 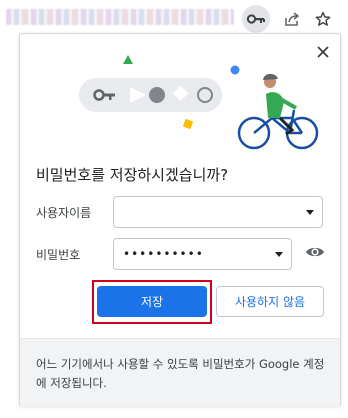 What do you see at coordinates (270, 301) in the screenshot?
I see `never-button: 사용하지 않음` at bounding box center [270, 301].